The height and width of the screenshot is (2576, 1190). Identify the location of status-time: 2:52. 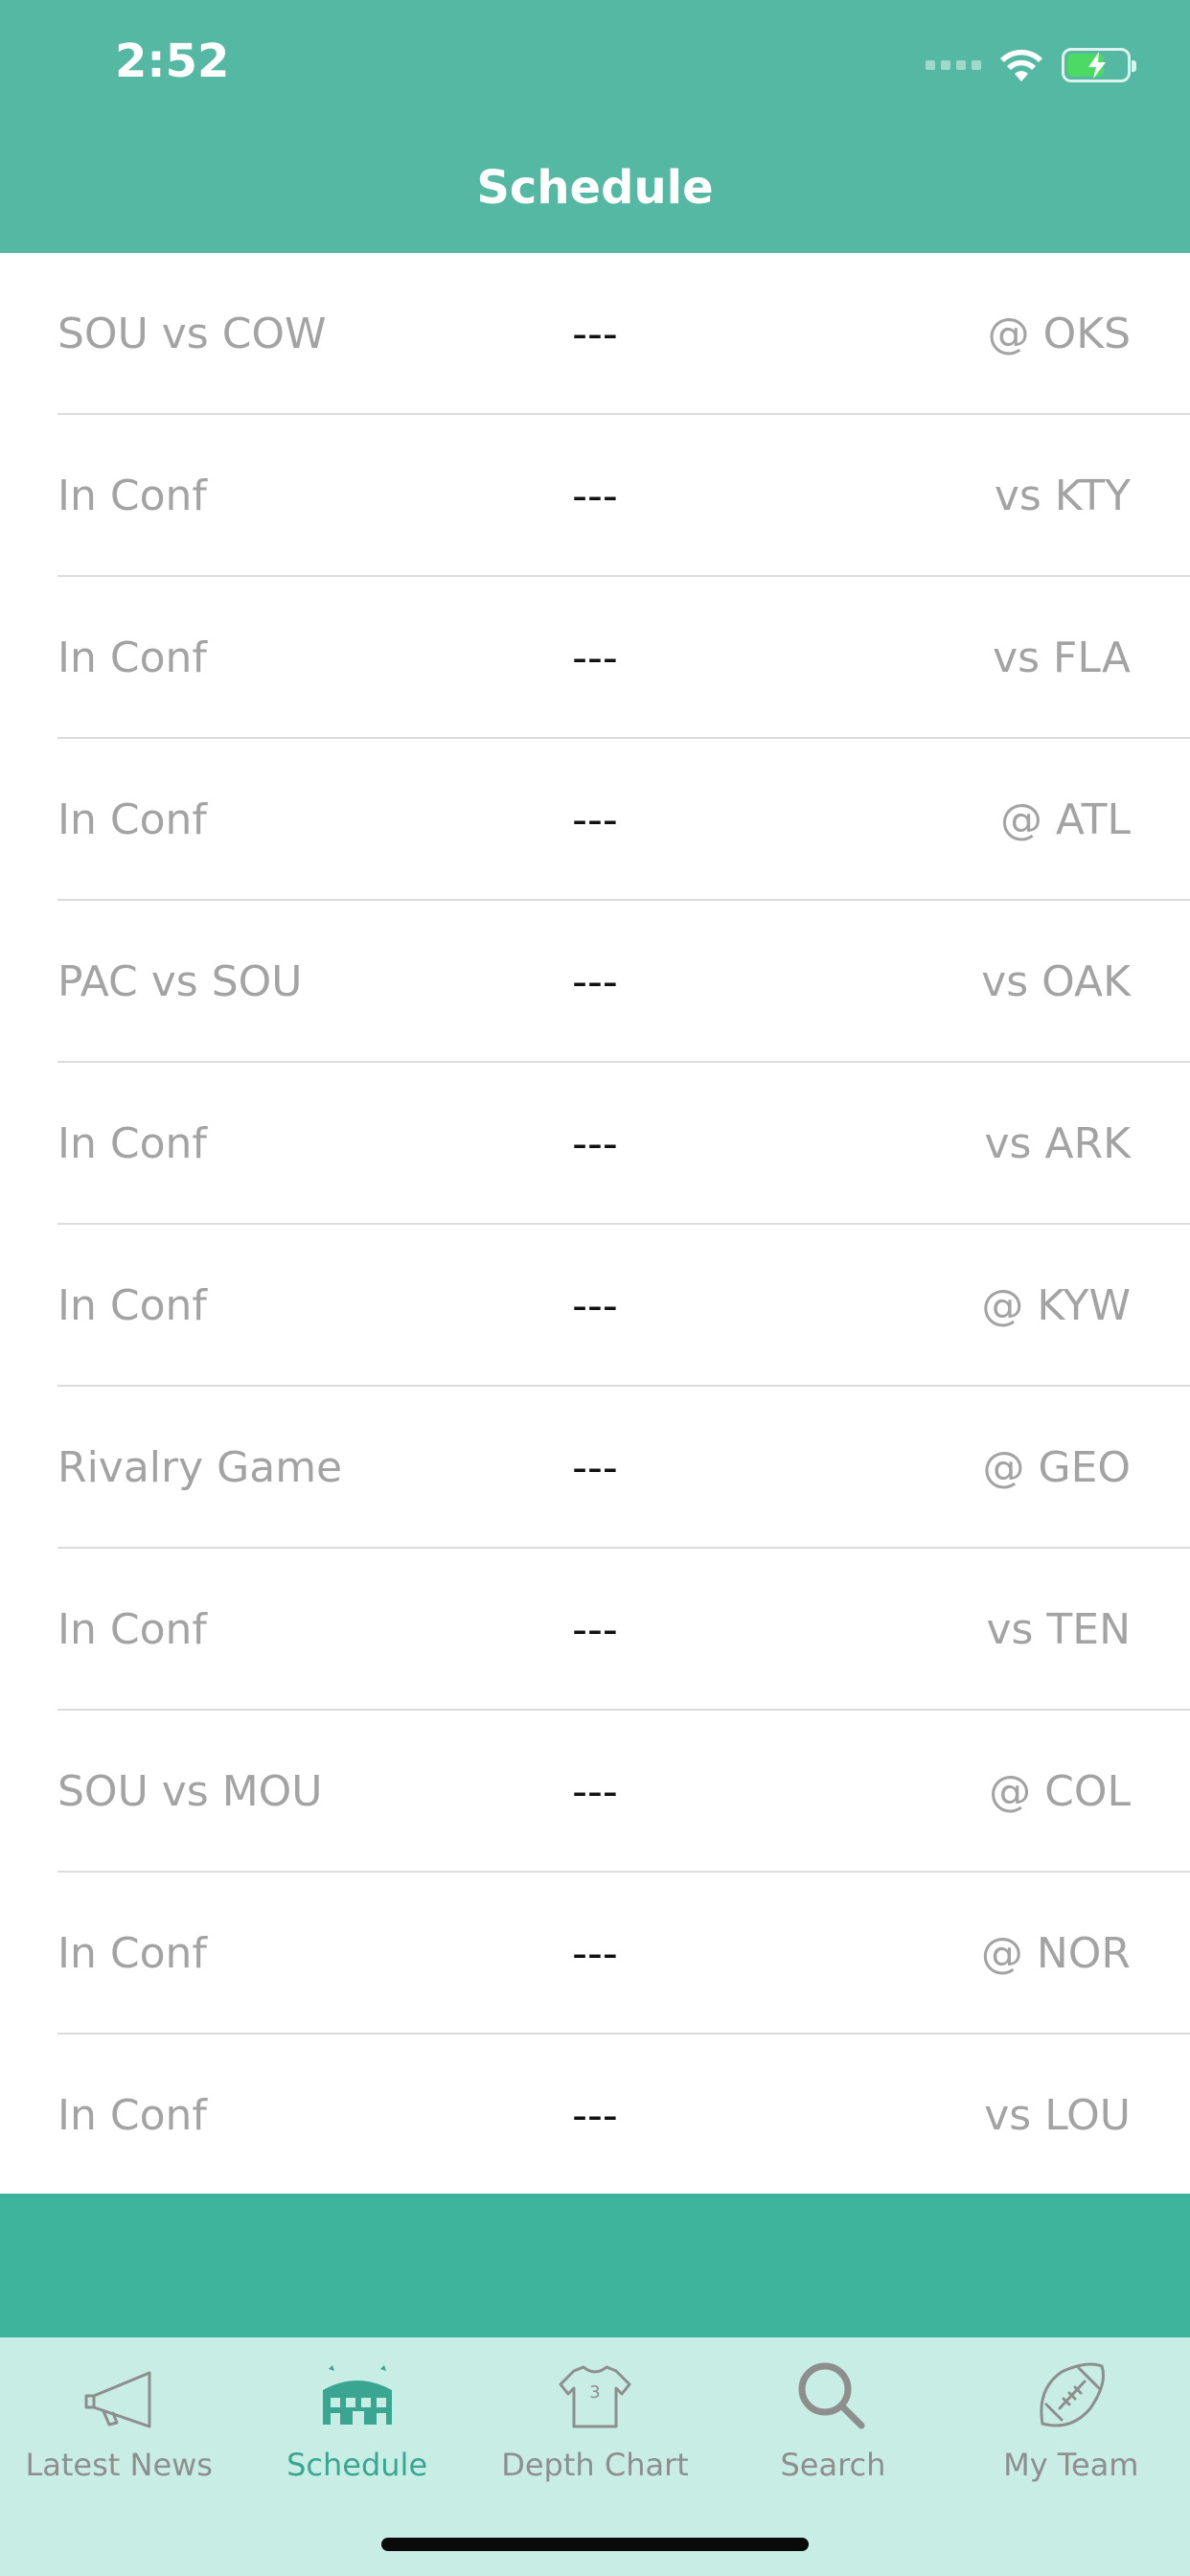
(172, 61).